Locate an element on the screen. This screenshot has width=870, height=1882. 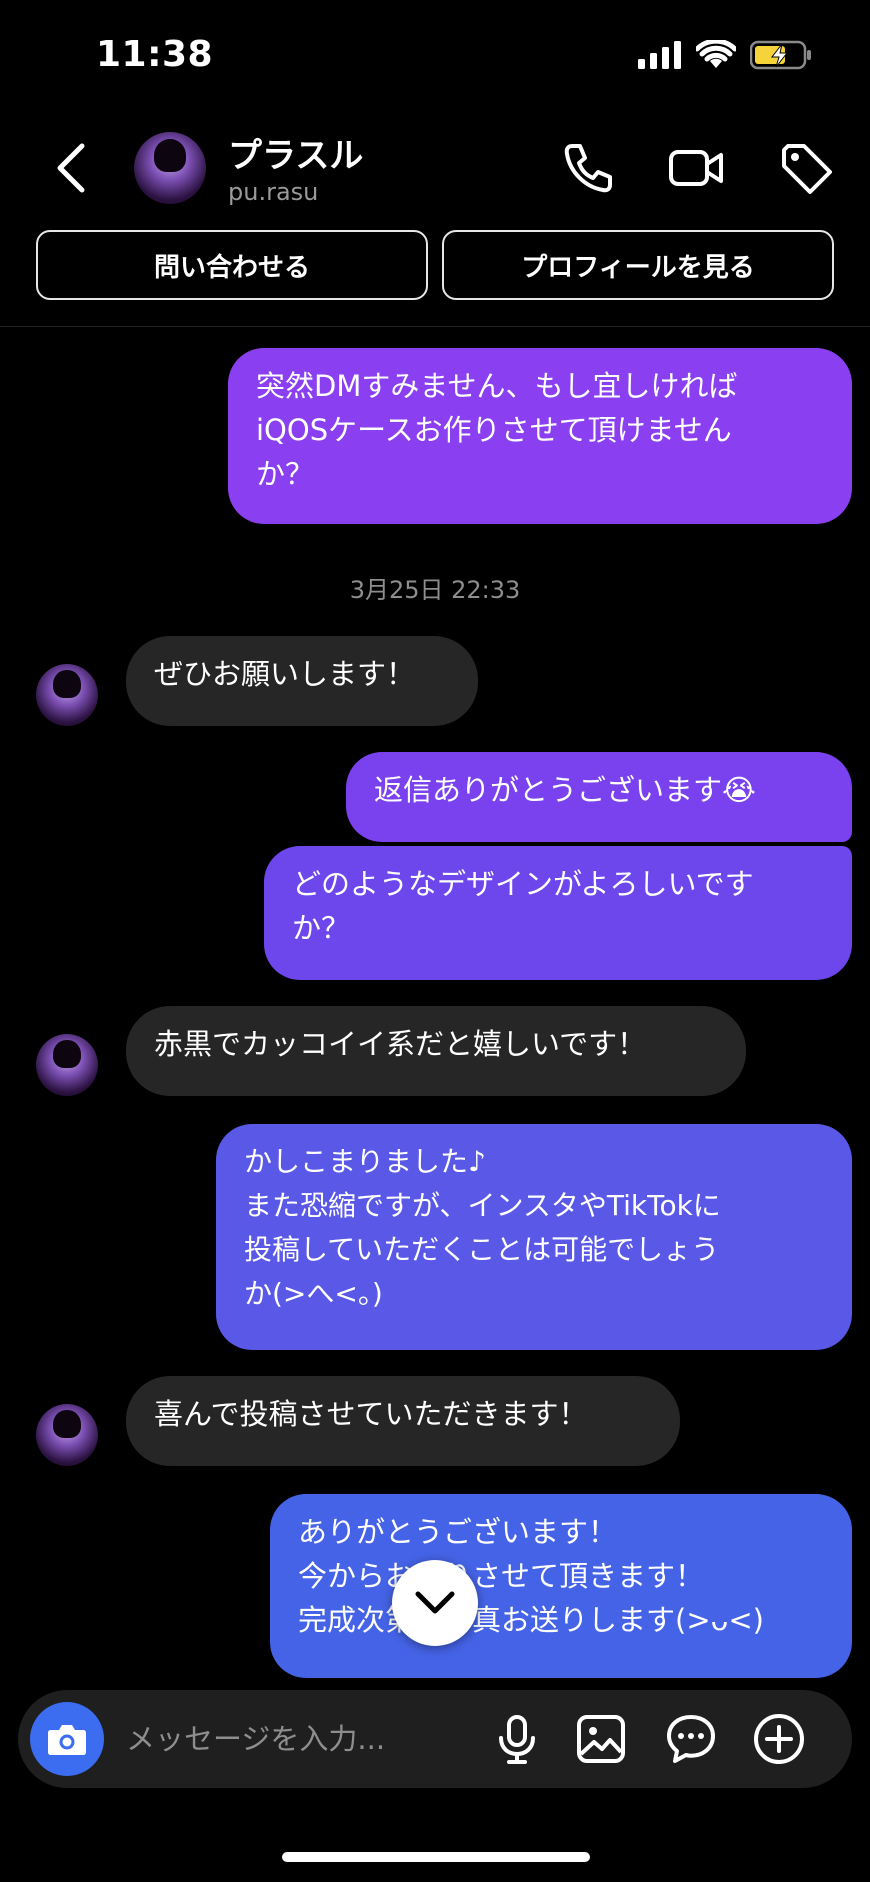
date-separator: 3月25日 22:33 is located at coordinates (435, 590).